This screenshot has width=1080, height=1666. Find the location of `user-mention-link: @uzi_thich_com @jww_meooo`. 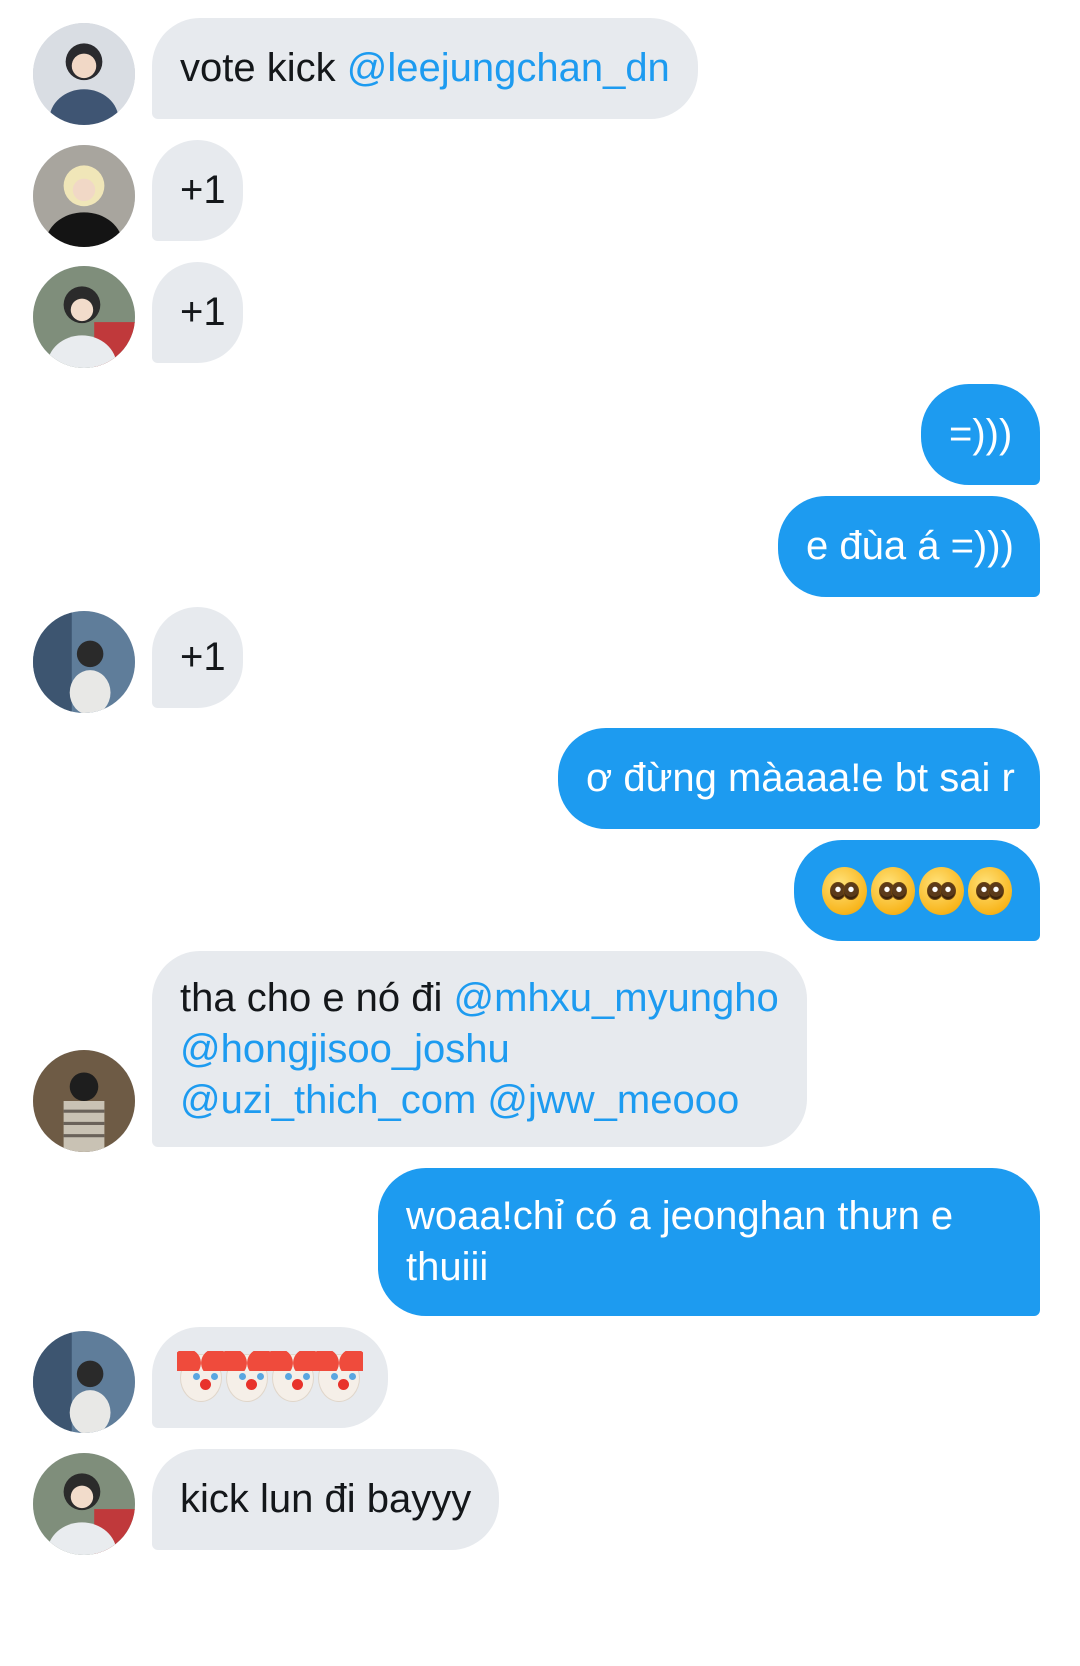

user-mention-link: @uzi_thich_com @jww_meooo is located at coordinates (459, 1100).